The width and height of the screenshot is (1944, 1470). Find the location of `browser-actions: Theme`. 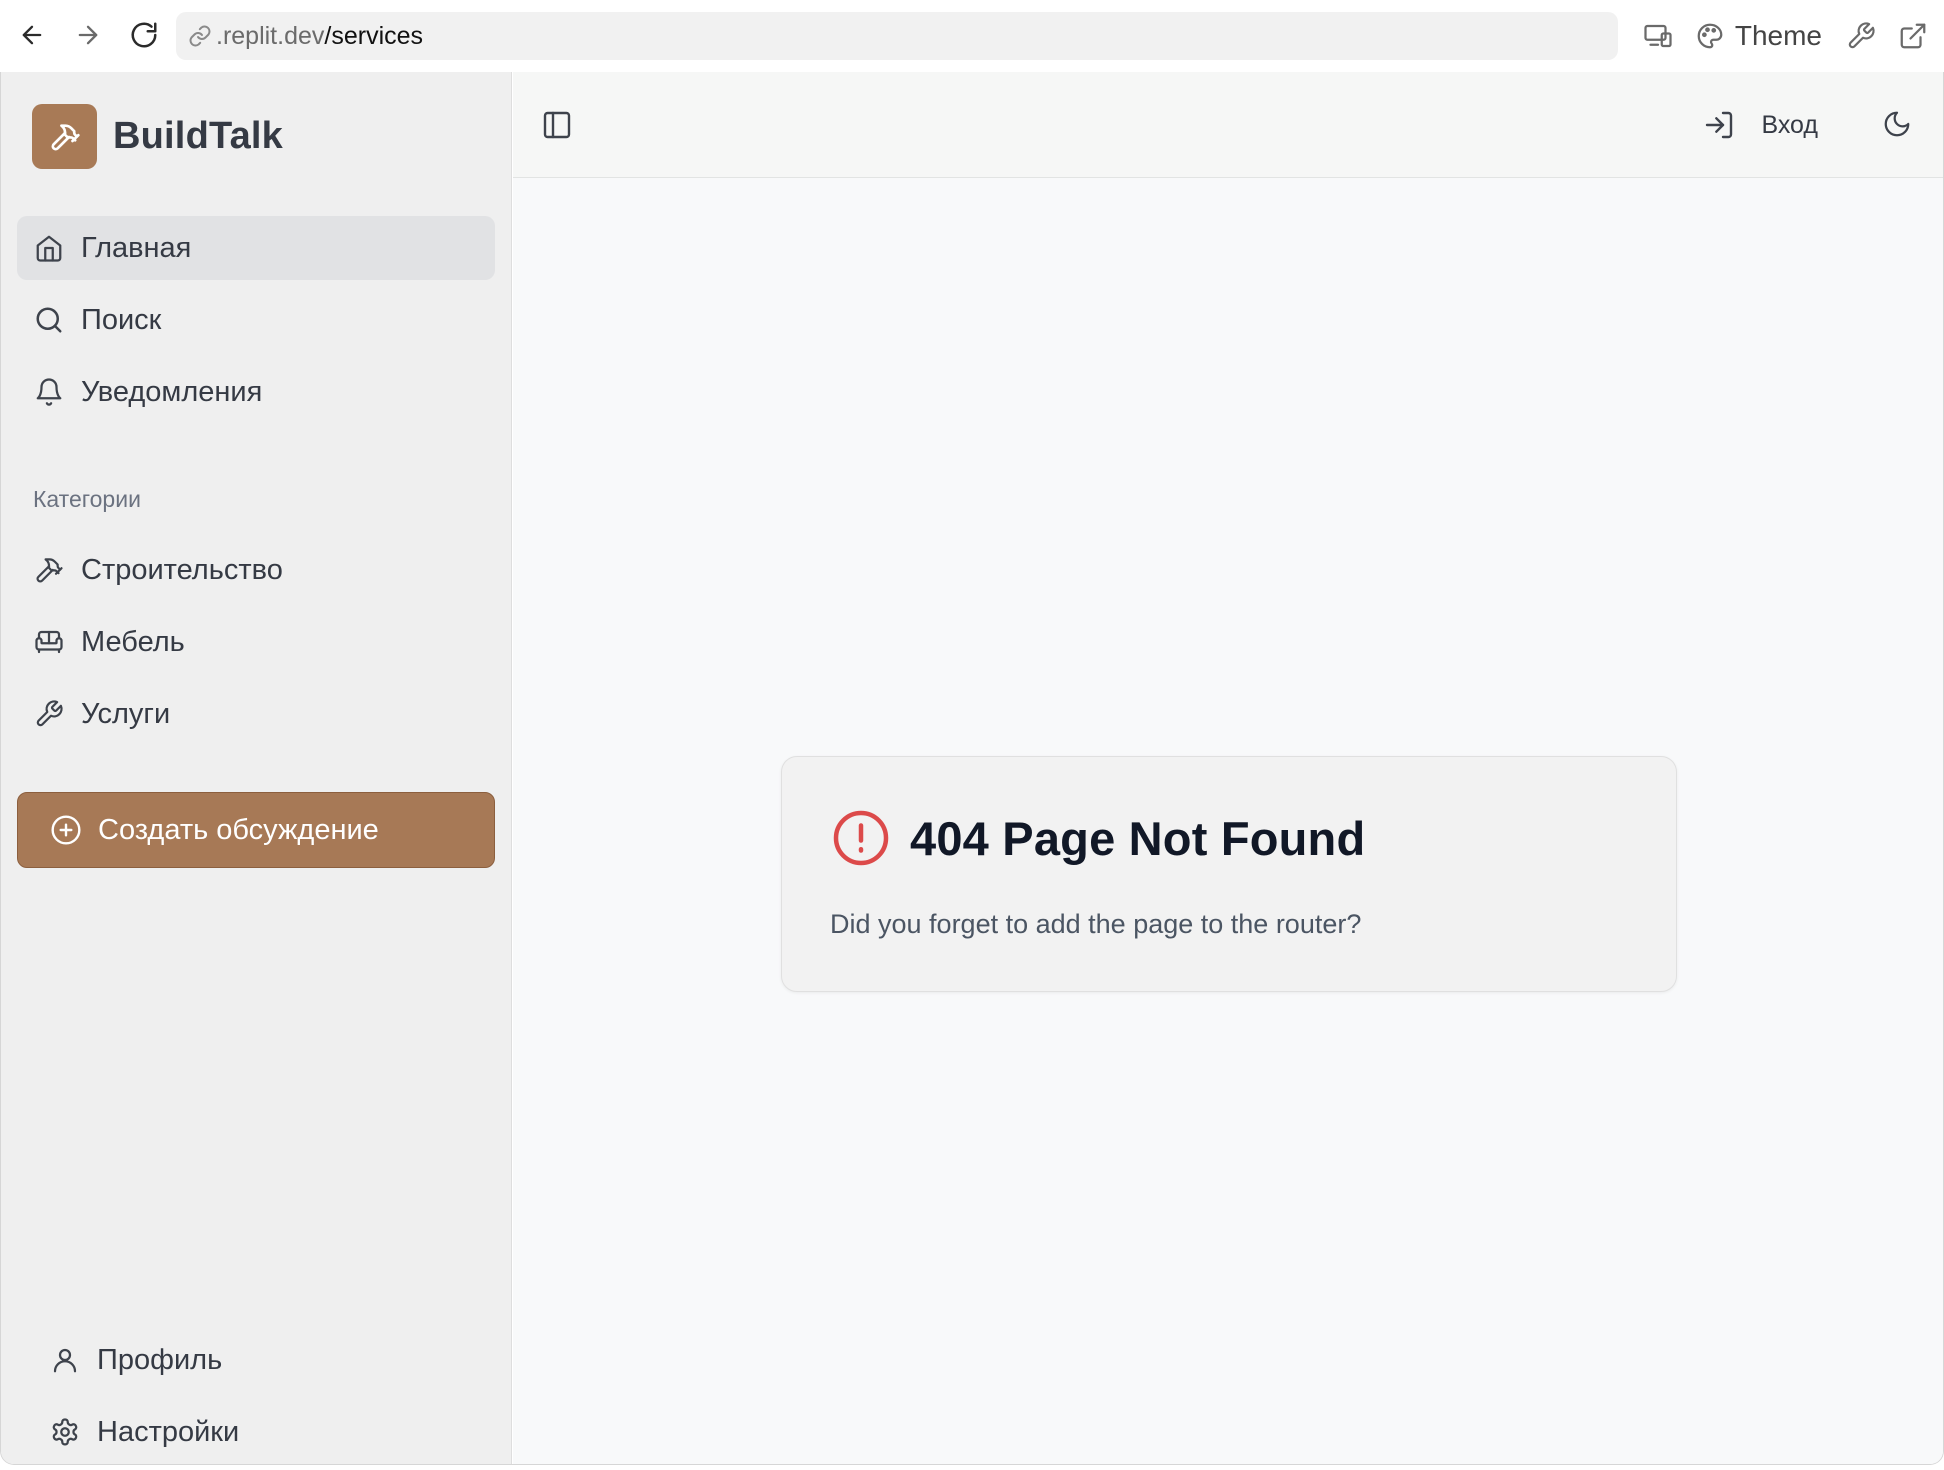

browser-actions: Theme is located at coordinates (1792, 36).